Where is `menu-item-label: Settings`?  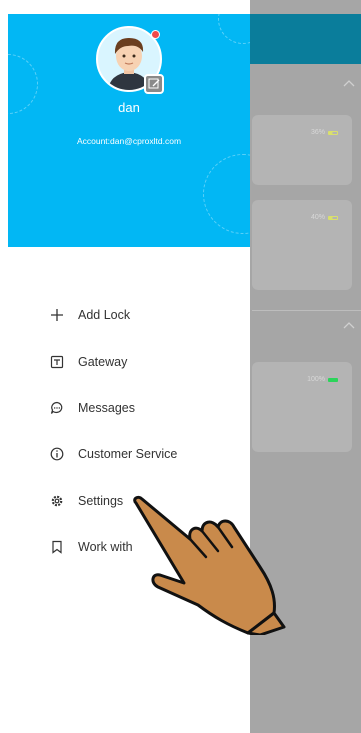
menu-item-label: Settings is located at coordinates (101, 501).